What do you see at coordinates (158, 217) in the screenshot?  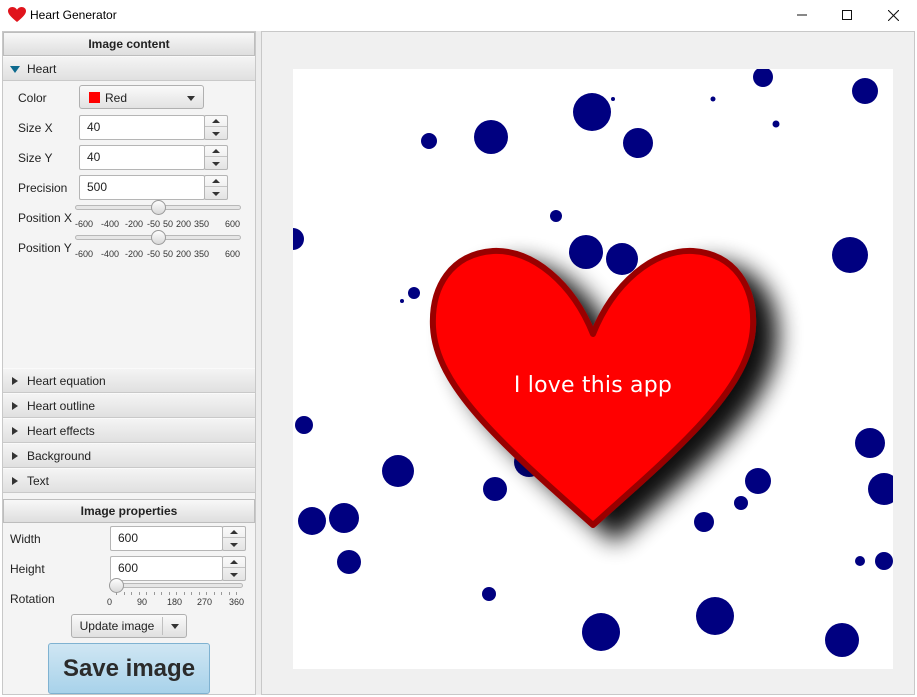 I see `position-x-slider: -600 -400 -200 -50 50 200 350 600` at bounding box center [158, 217].